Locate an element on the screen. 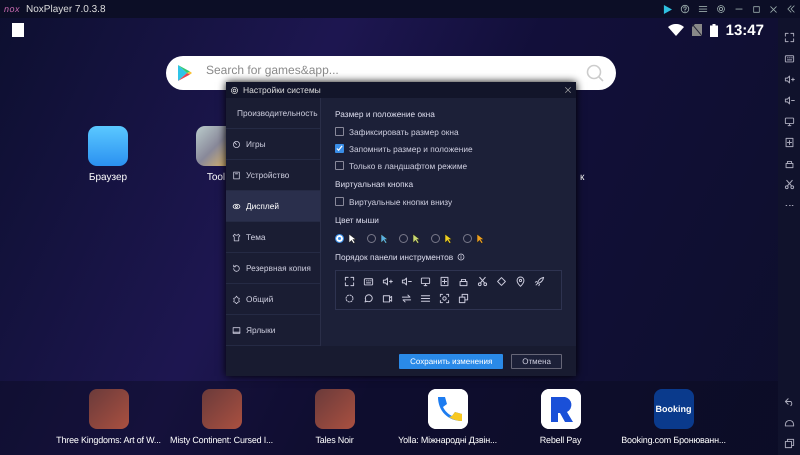 The width and height of the screenshot is (800, 455). phone-app-icon is located at coordinates (448, 409).